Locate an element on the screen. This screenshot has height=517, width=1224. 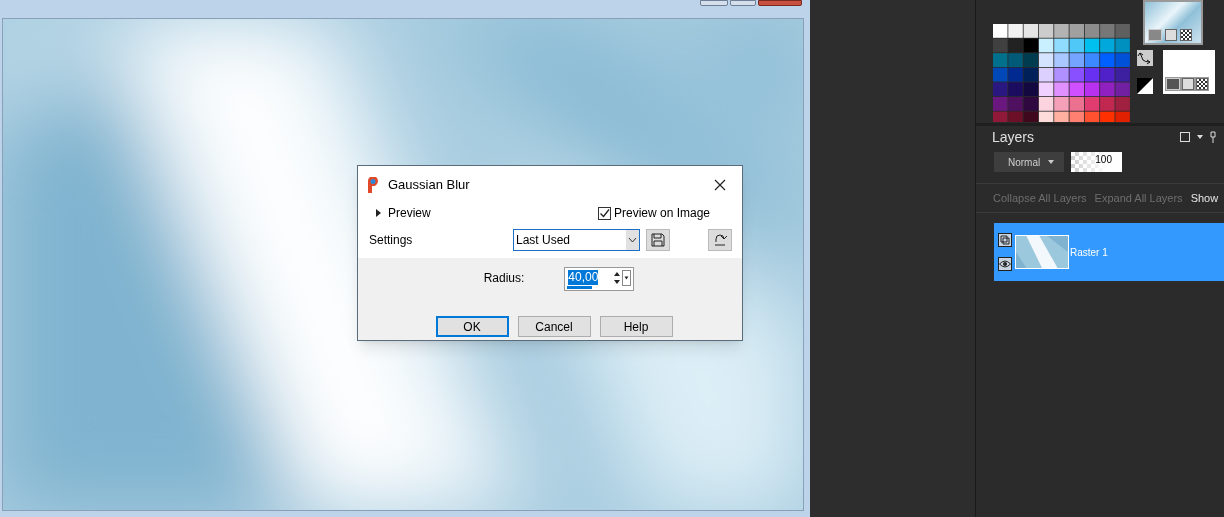
reset-button is located at coordinates (720, 240).